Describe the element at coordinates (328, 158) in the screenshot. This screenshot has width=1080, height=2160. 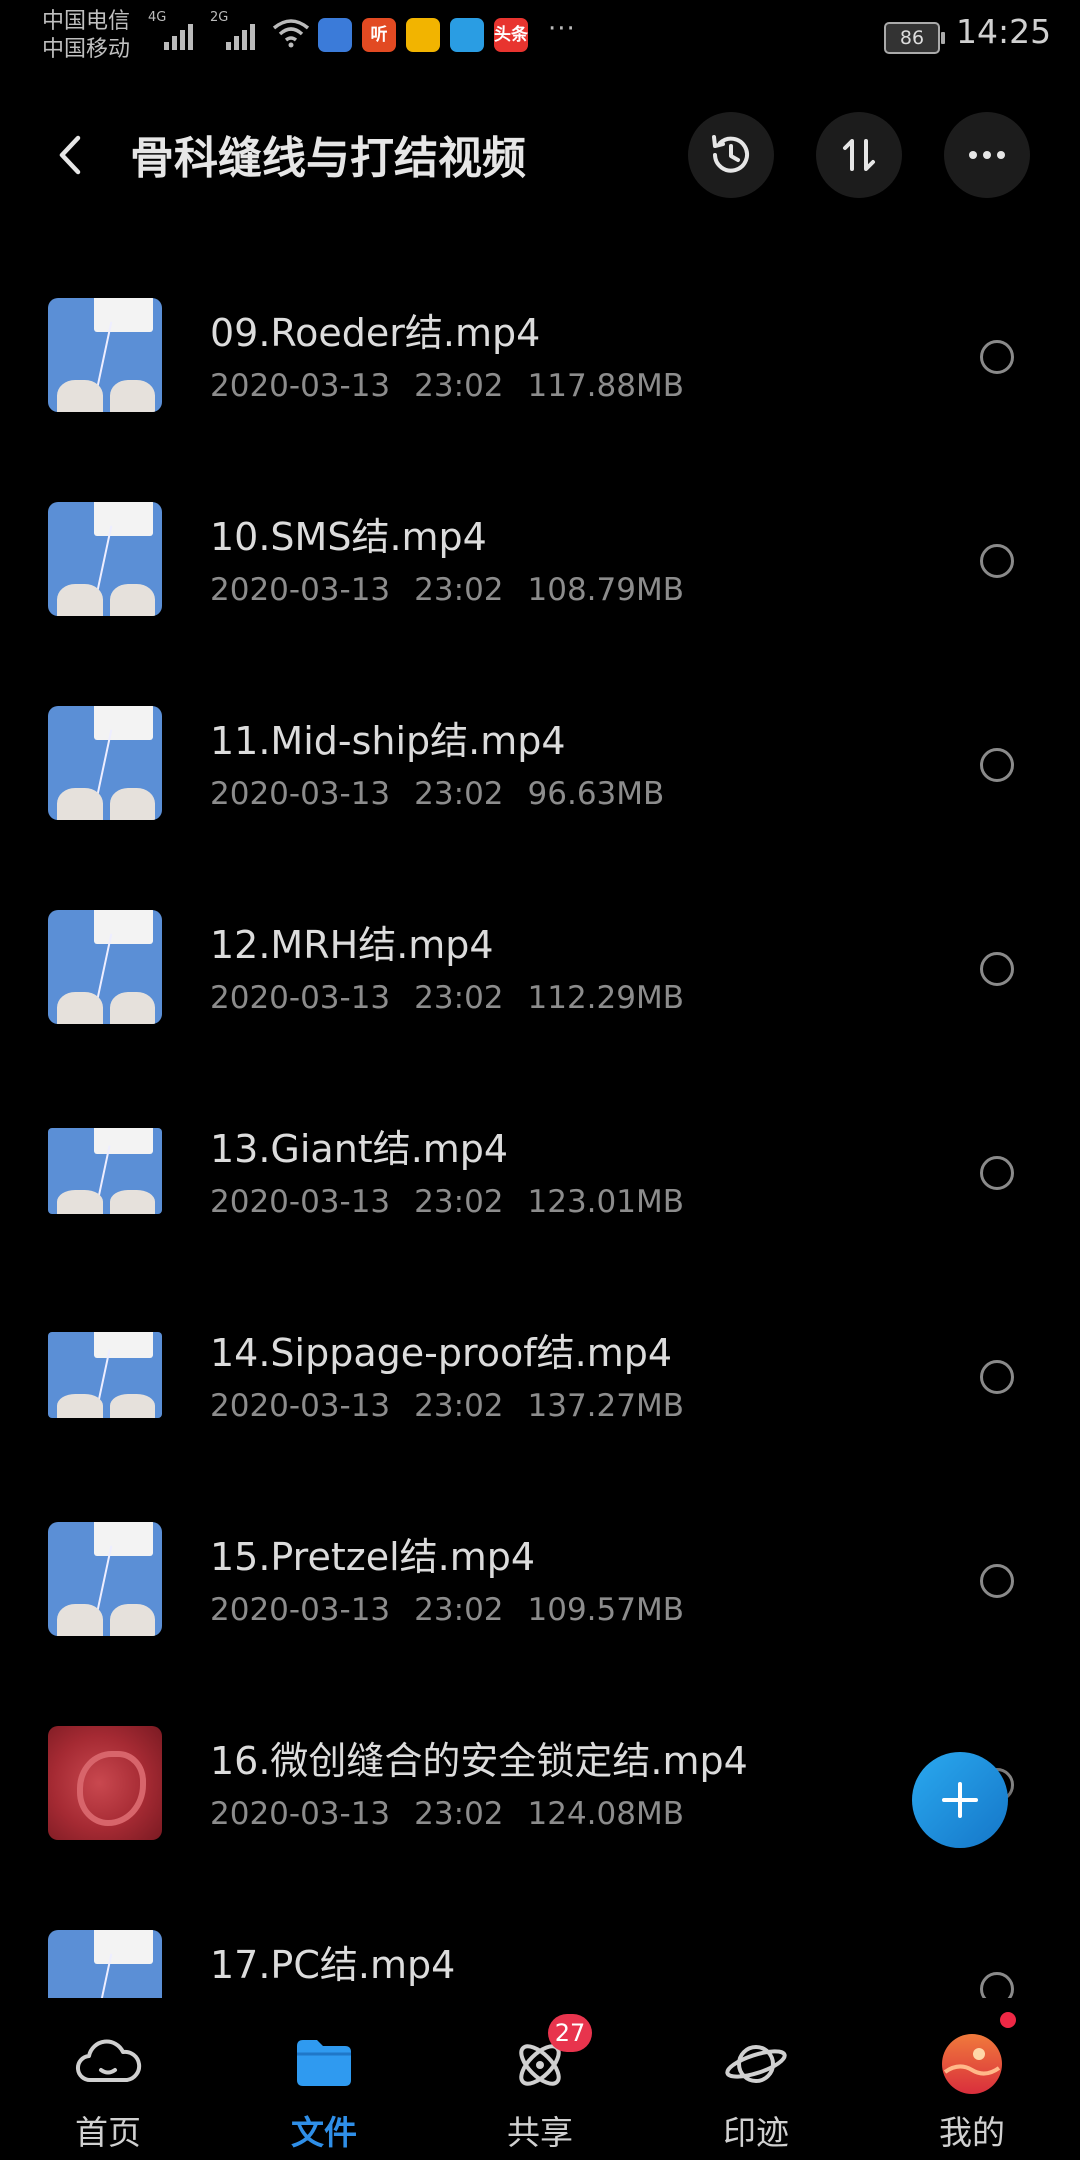
I see `page-title: 骨科缝线与打结视频` at that location.